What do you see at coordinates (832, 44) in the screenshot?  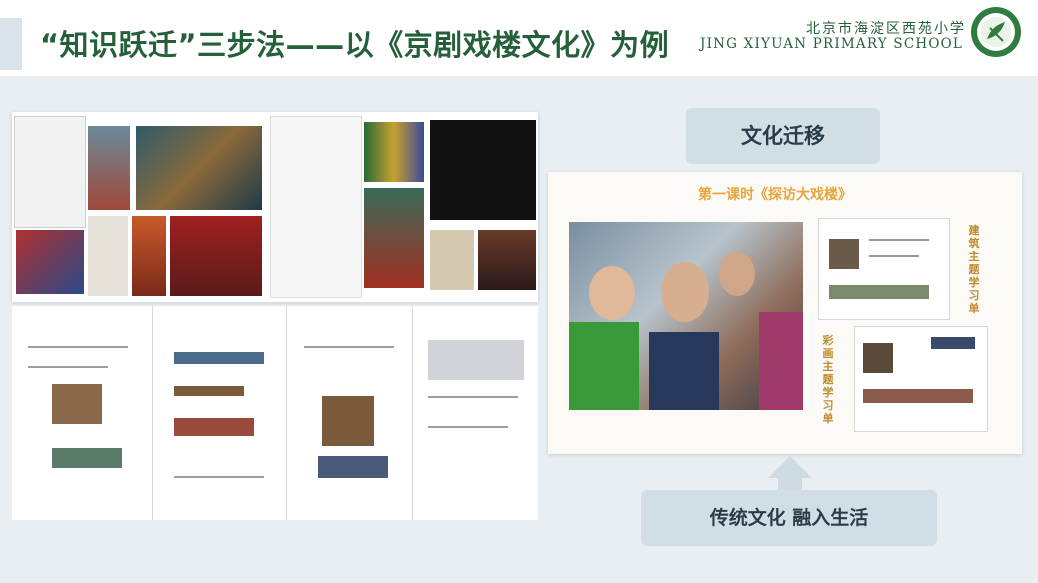 I see `school-name-en: JING XIYUAN PRIMARY SCHOOL` at bounding box center [832, 44].